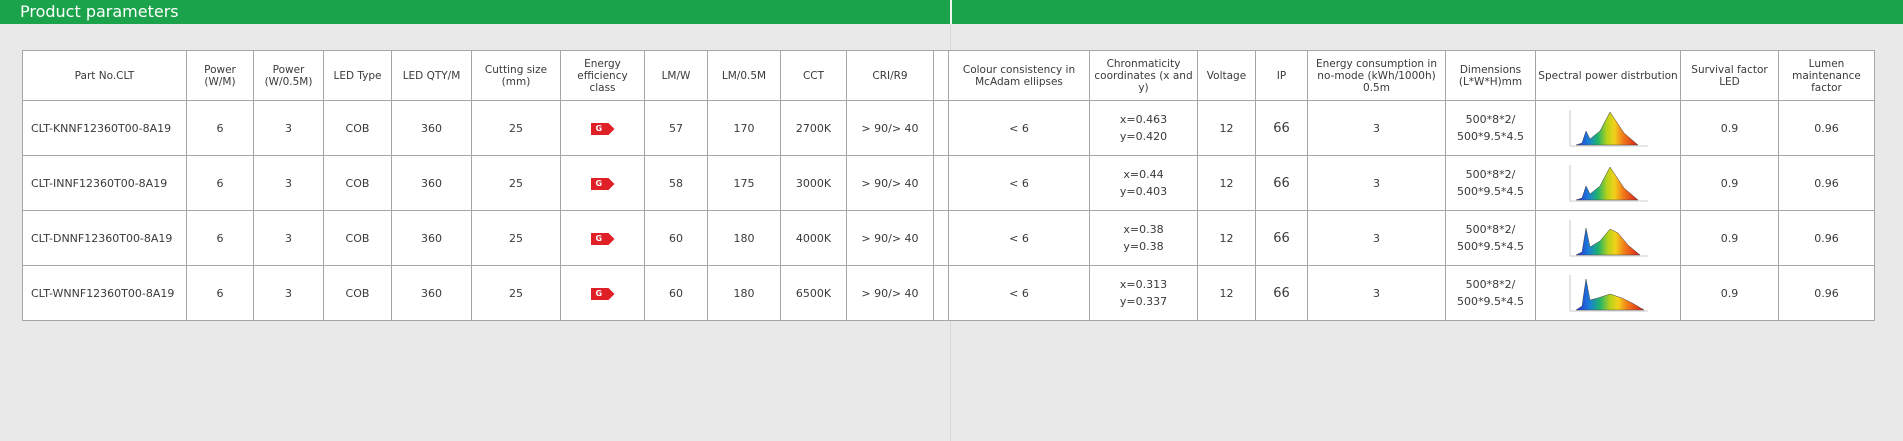  What do you see at coordinates (890, 75) in the screenshot?
I see `column-header: CRI/R9` at bounding box center [890, 75].